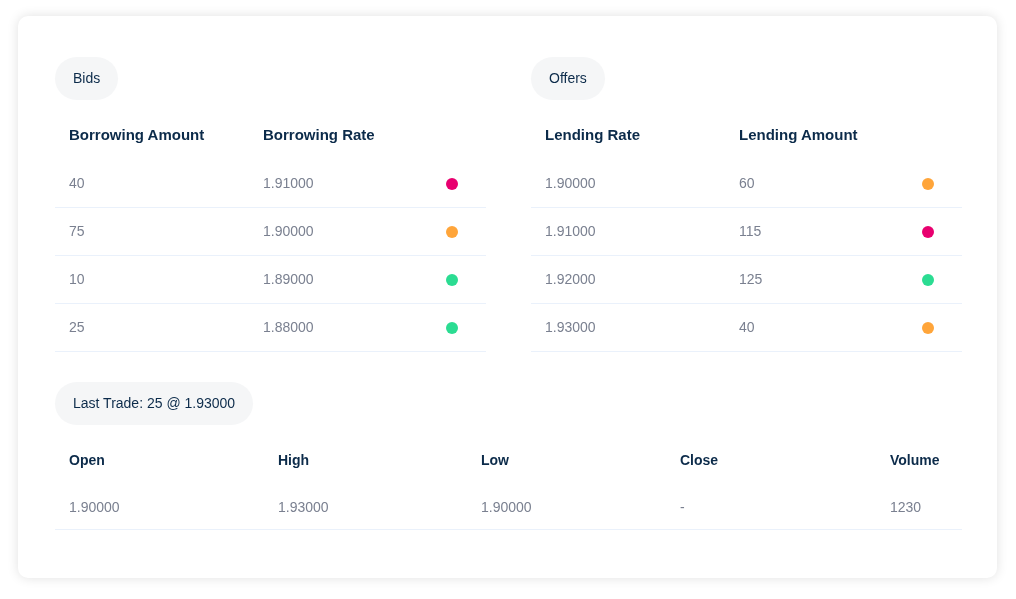 Image resolution: width=1016 pixels, height=599 pixels. Describe the element at coordinates (495, 460) in the screenshot. I see `column-header: Low` at that location.